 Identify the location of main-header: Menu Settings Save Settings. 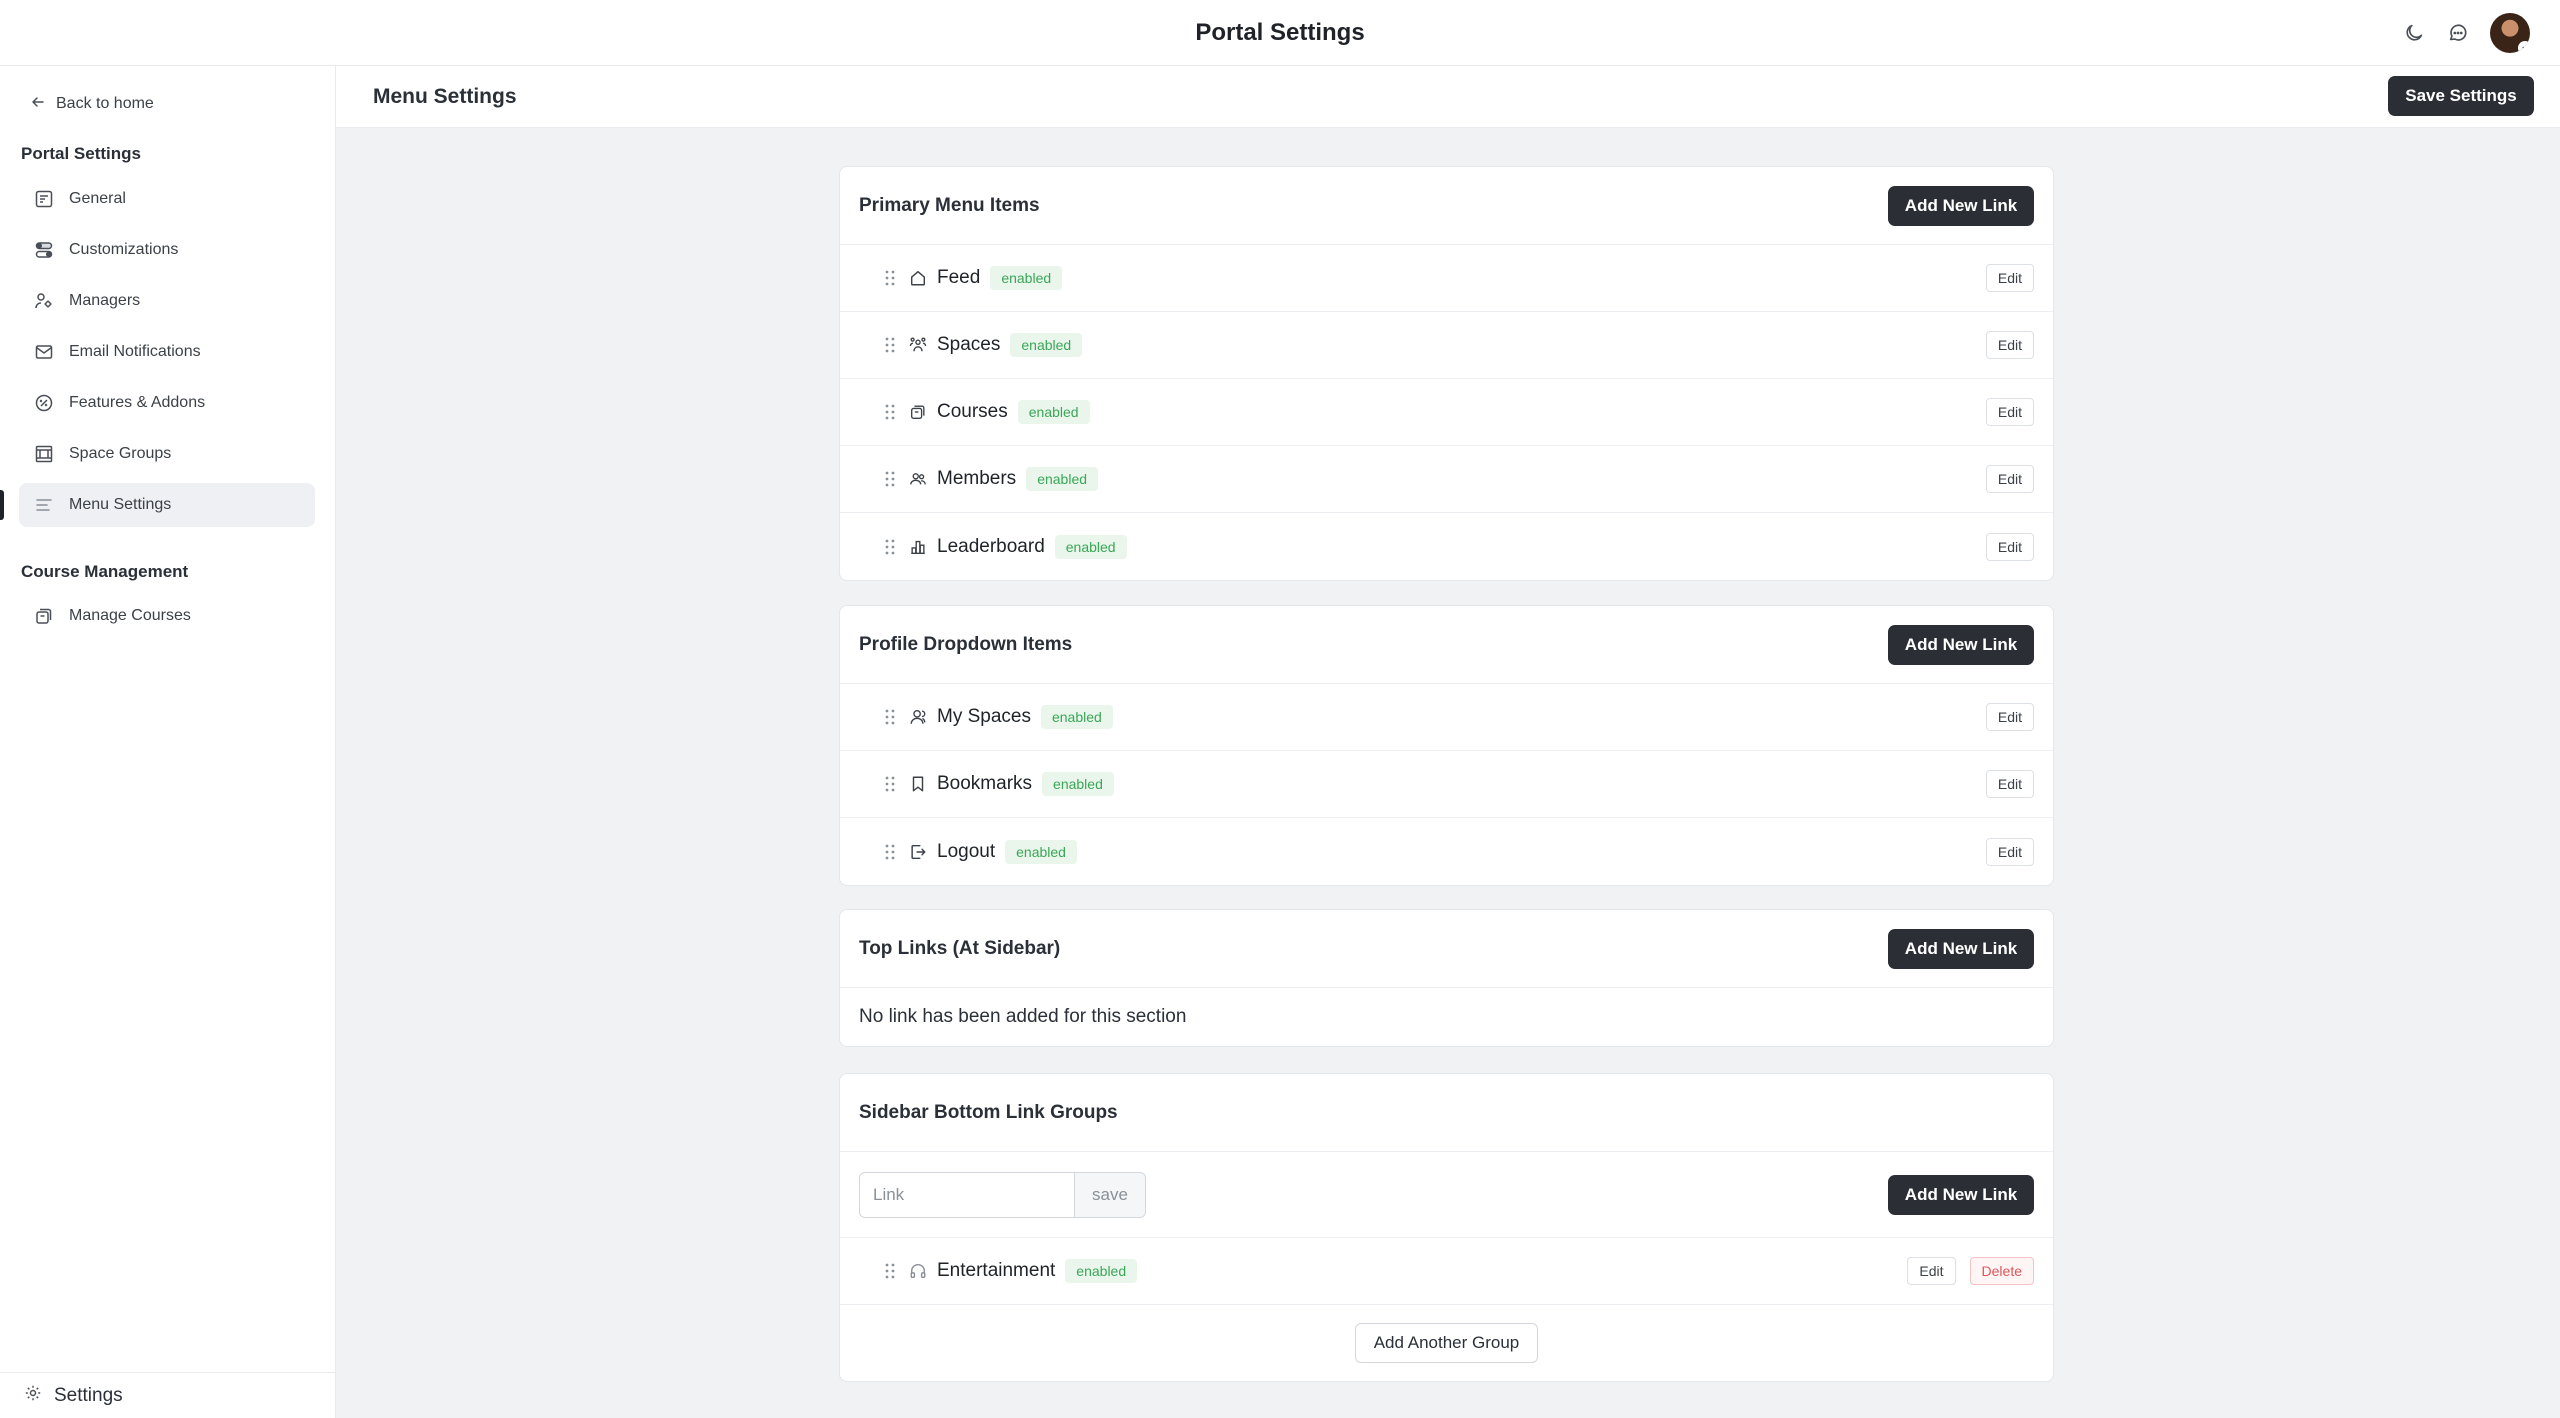
(1448, 97).